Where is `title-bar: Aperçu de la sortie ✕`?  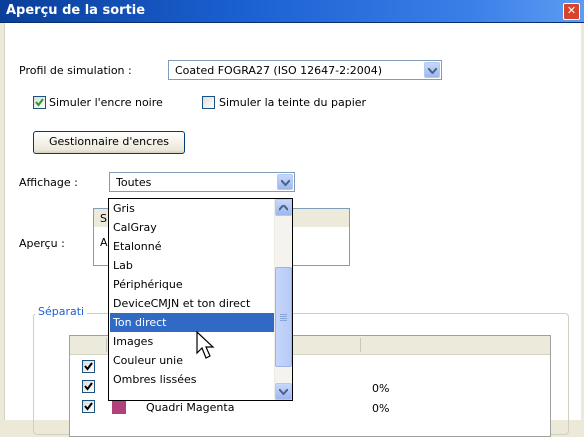 title-bar: Aperçu de la sortie ✕ is located at coordinates (292, 11).